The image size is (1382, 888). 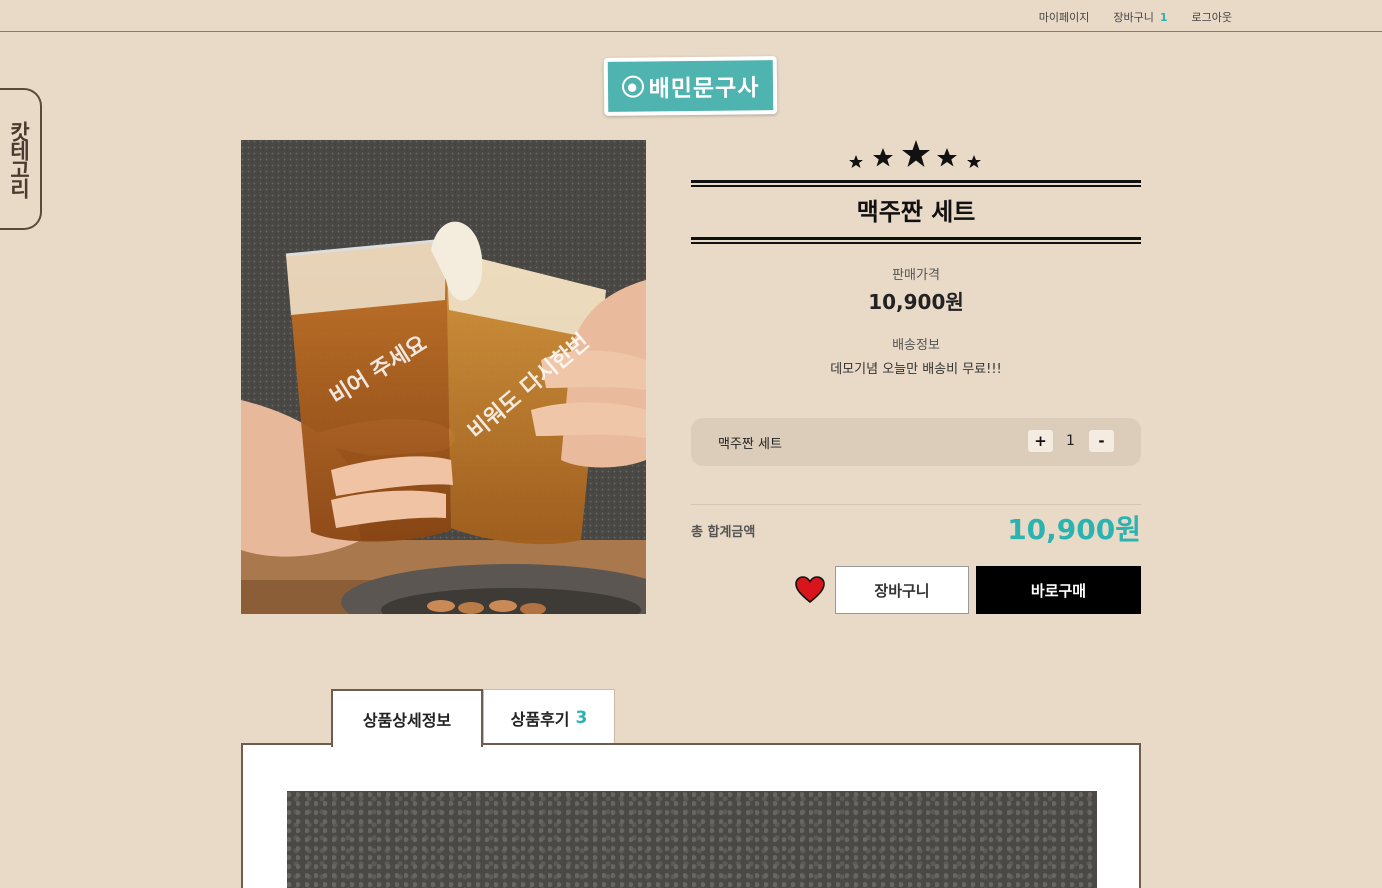 I want to click on selected-option: 맥주짠 세트 + 1 -, so click(x=916, y=442).